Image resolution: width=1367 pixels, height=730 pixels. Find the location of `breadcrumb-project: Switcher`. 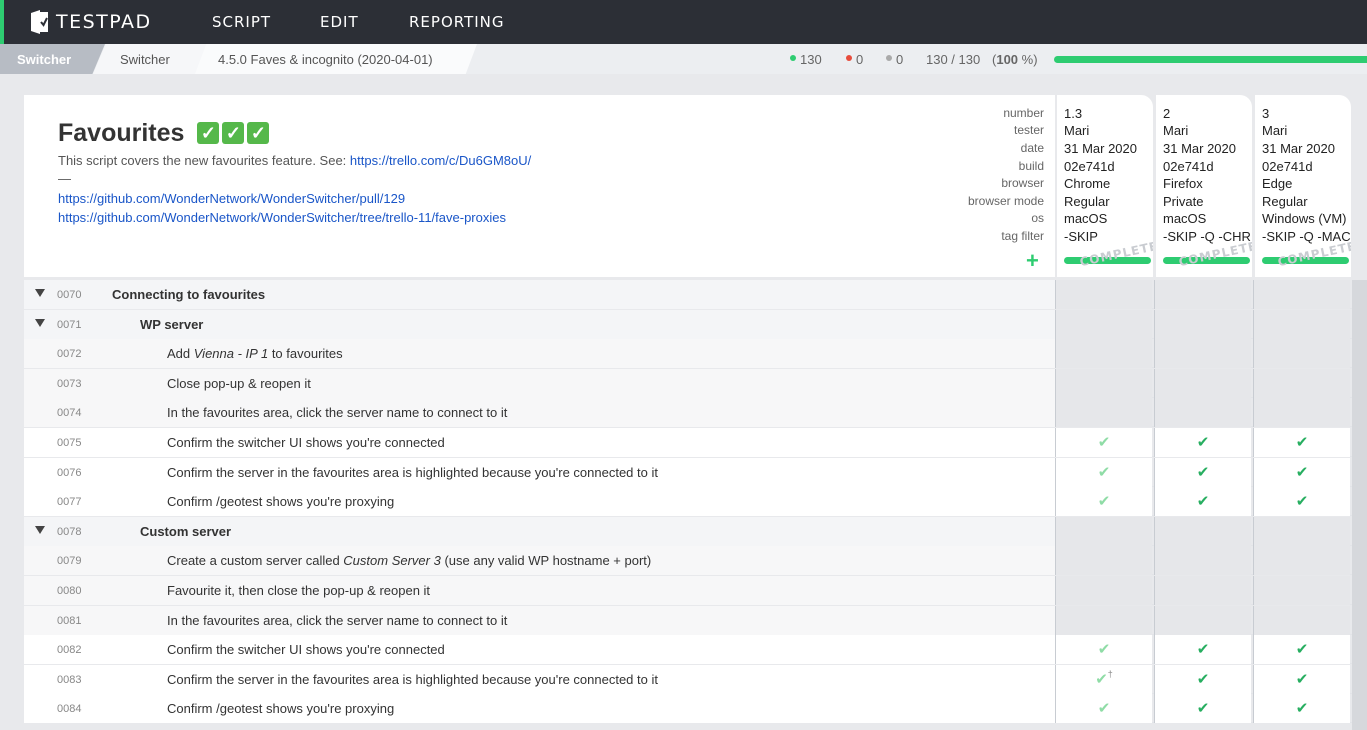

breadcrumb-project: Switcher is located at coordinates (52, 59).